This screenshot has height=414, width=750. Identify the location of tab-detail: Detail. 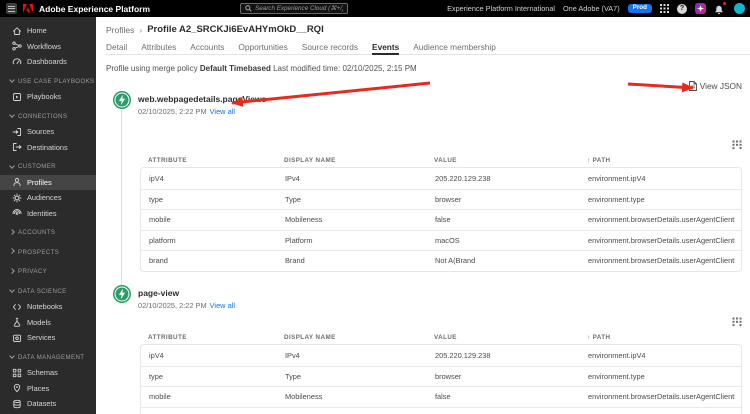
(116, 48).